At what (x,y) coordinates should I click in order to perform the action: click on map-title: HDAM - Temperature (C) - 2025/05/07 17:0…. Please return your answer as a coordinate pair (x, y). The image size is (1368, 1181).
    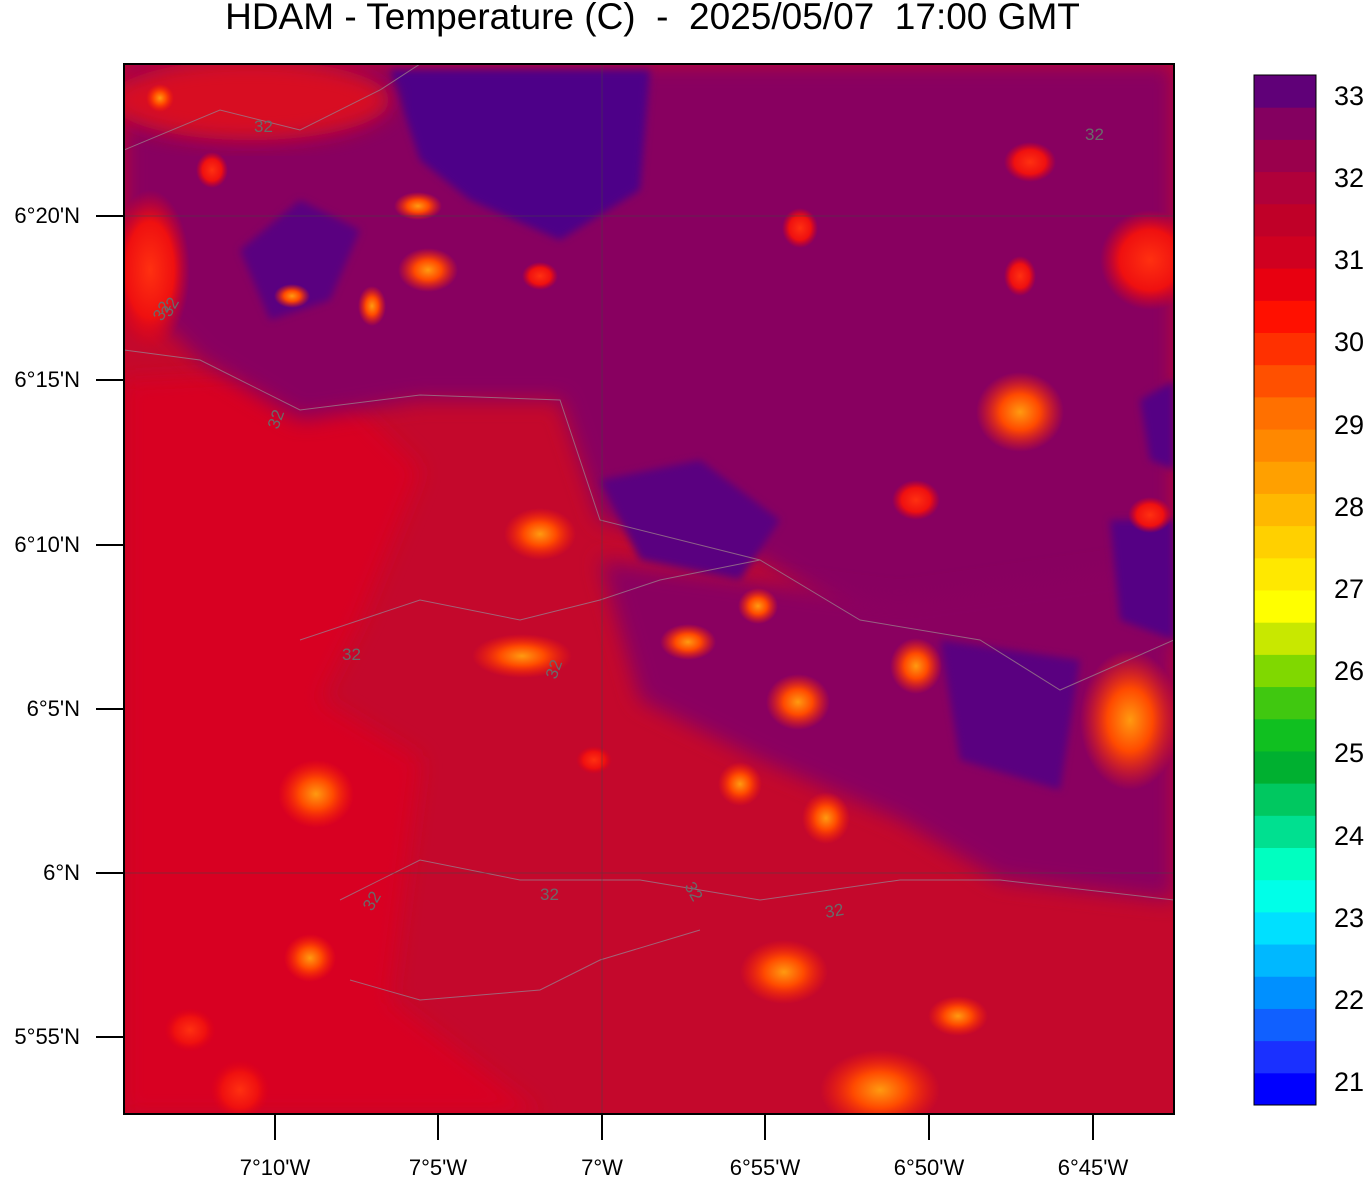
    Looking at the image, I should click on (652, 18).